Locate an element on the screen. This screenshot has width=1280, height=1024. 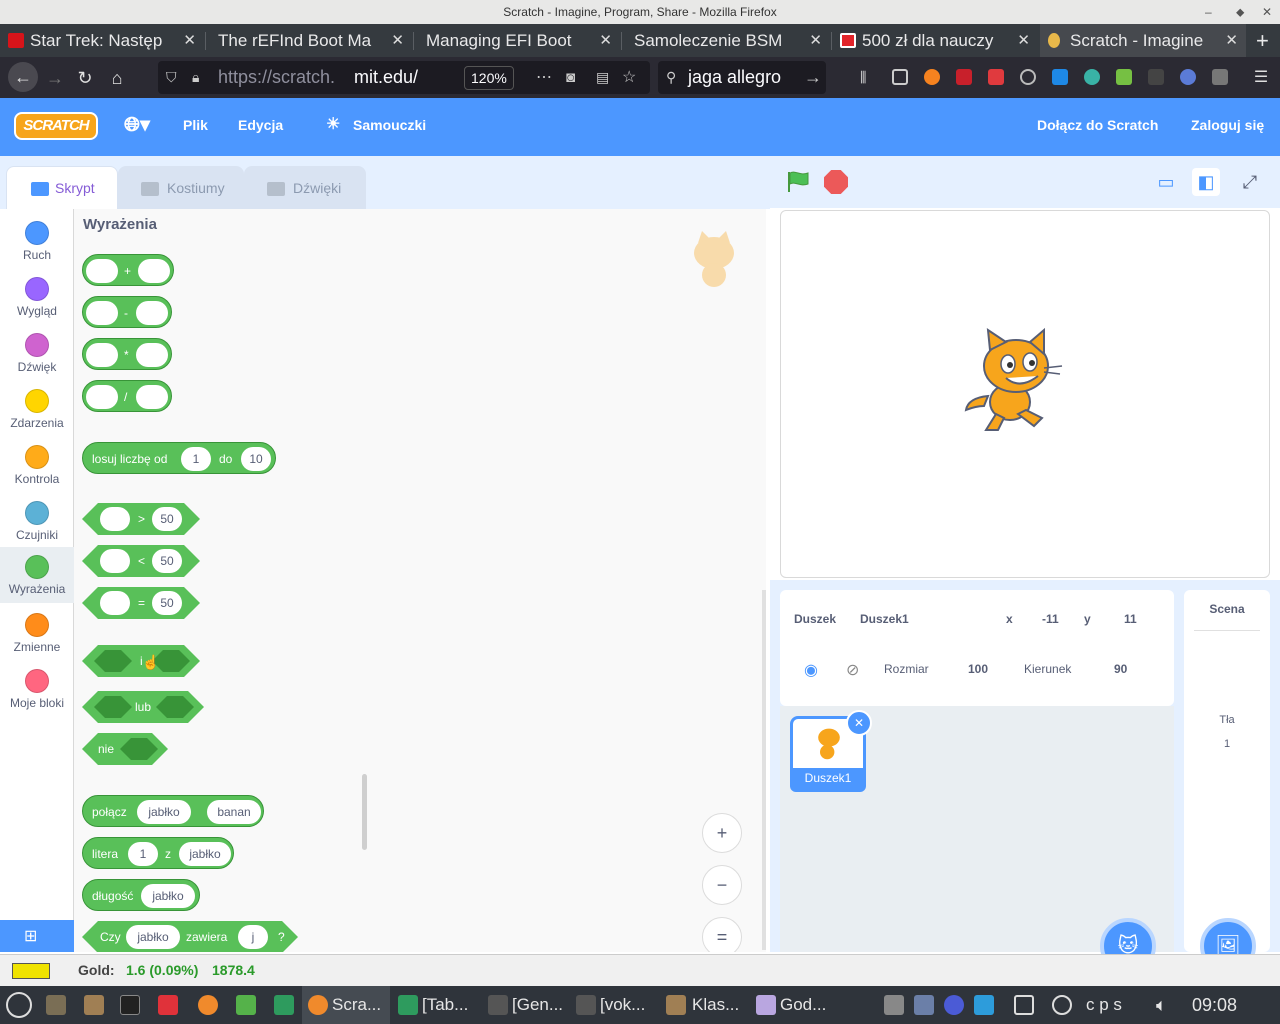
tab-costumes: Kostiumy is located at coordinates (181, 187).